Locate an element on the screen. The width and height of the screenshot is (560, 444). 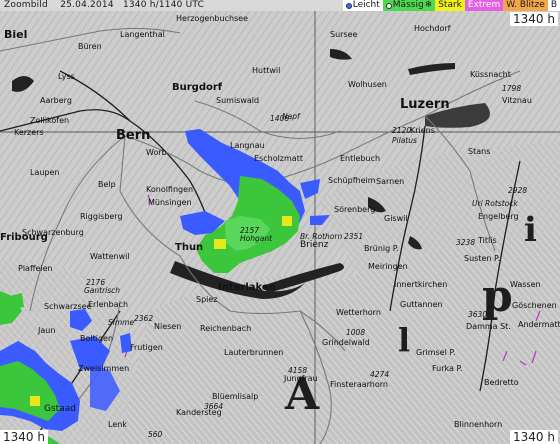
time-label: 1340 h/1140 UTC is located at coordinates (163, 5).